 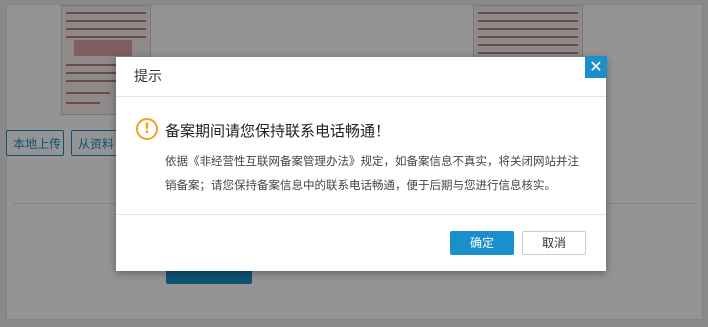 I want to click on confirm-button: 确定, so click(x=482, y=243).